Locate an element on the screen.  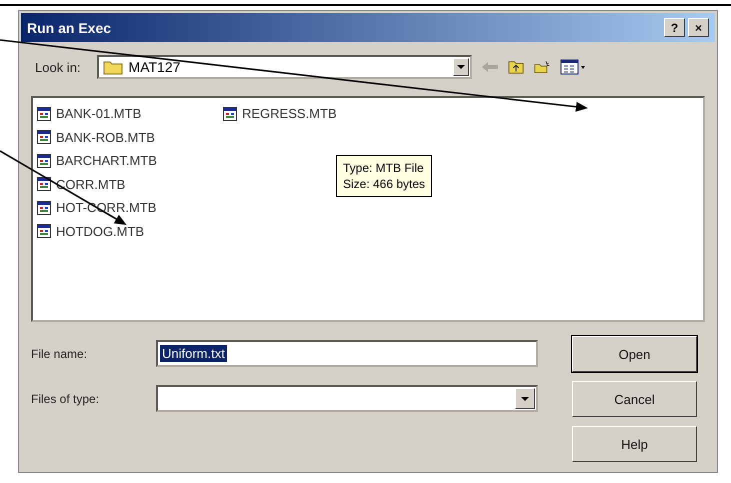
look-in-dropdown: MAT127 is located at coordinates (284, 67).